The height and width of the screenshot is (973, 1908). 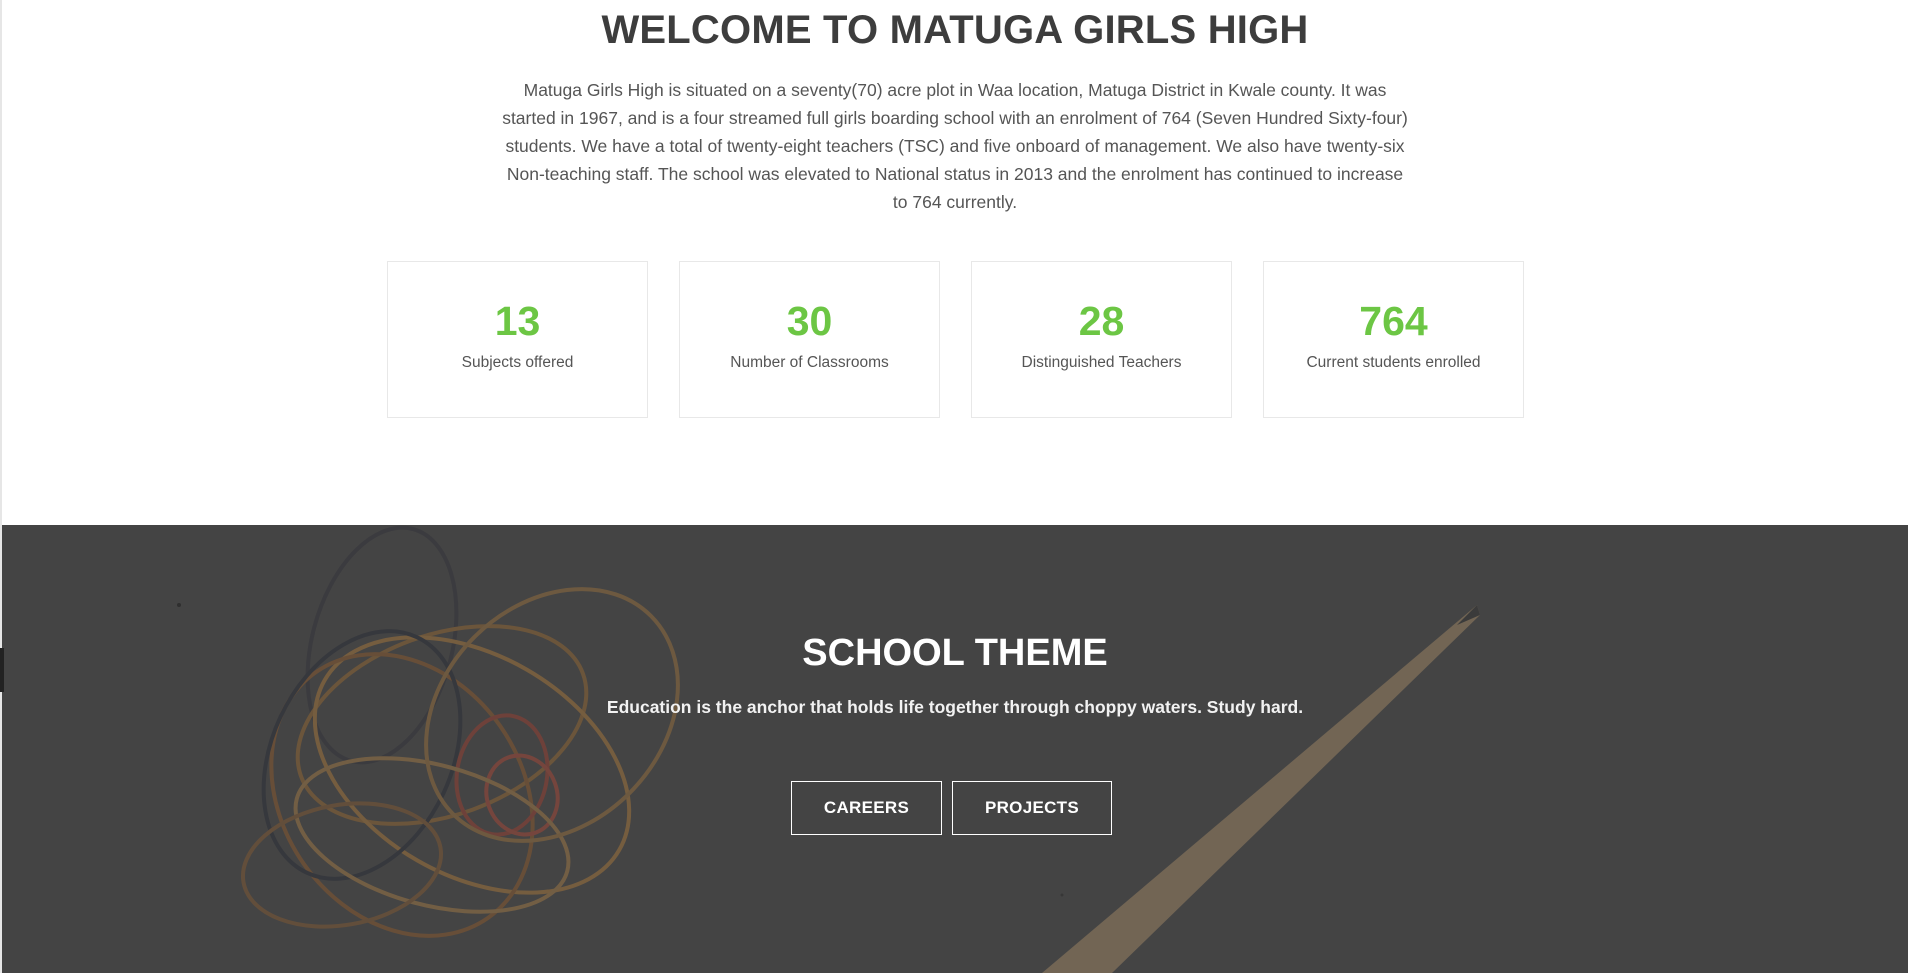 I want to click on stat-label: Number of Classrooms, so click(x=809, y=362).